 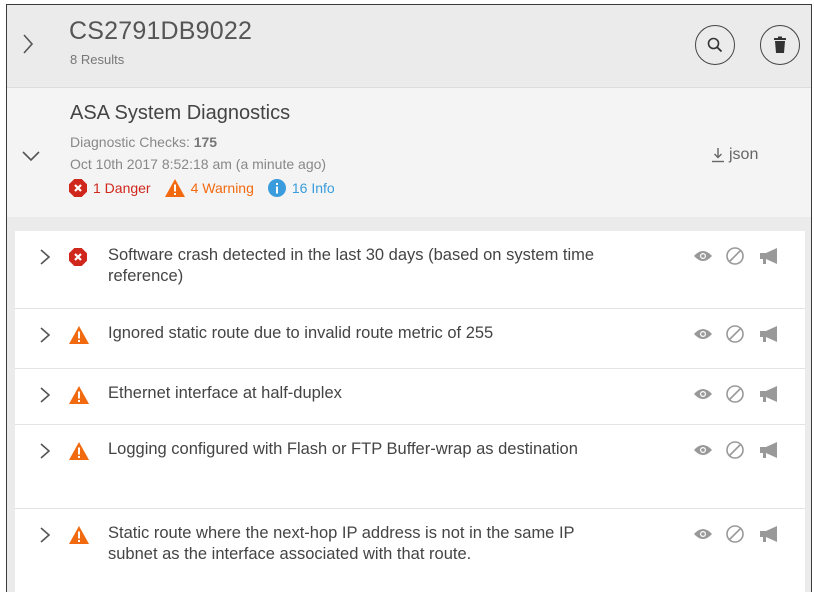 What do you see at coordinates (161, 31) in the screenshot?
I see `device-title: CS2791DB9022` at bounding box center [161, 31].